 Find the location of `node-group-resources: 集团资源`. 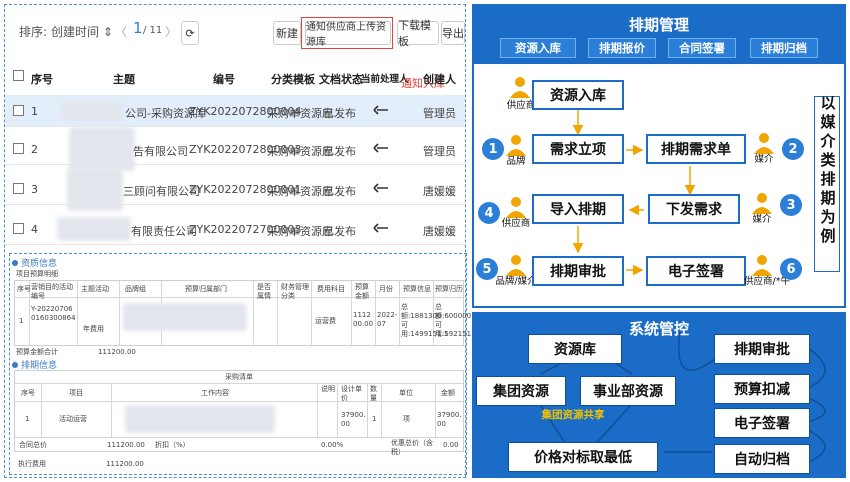

node-group-resources: 集团资源 is located at coordinates (521, 391).